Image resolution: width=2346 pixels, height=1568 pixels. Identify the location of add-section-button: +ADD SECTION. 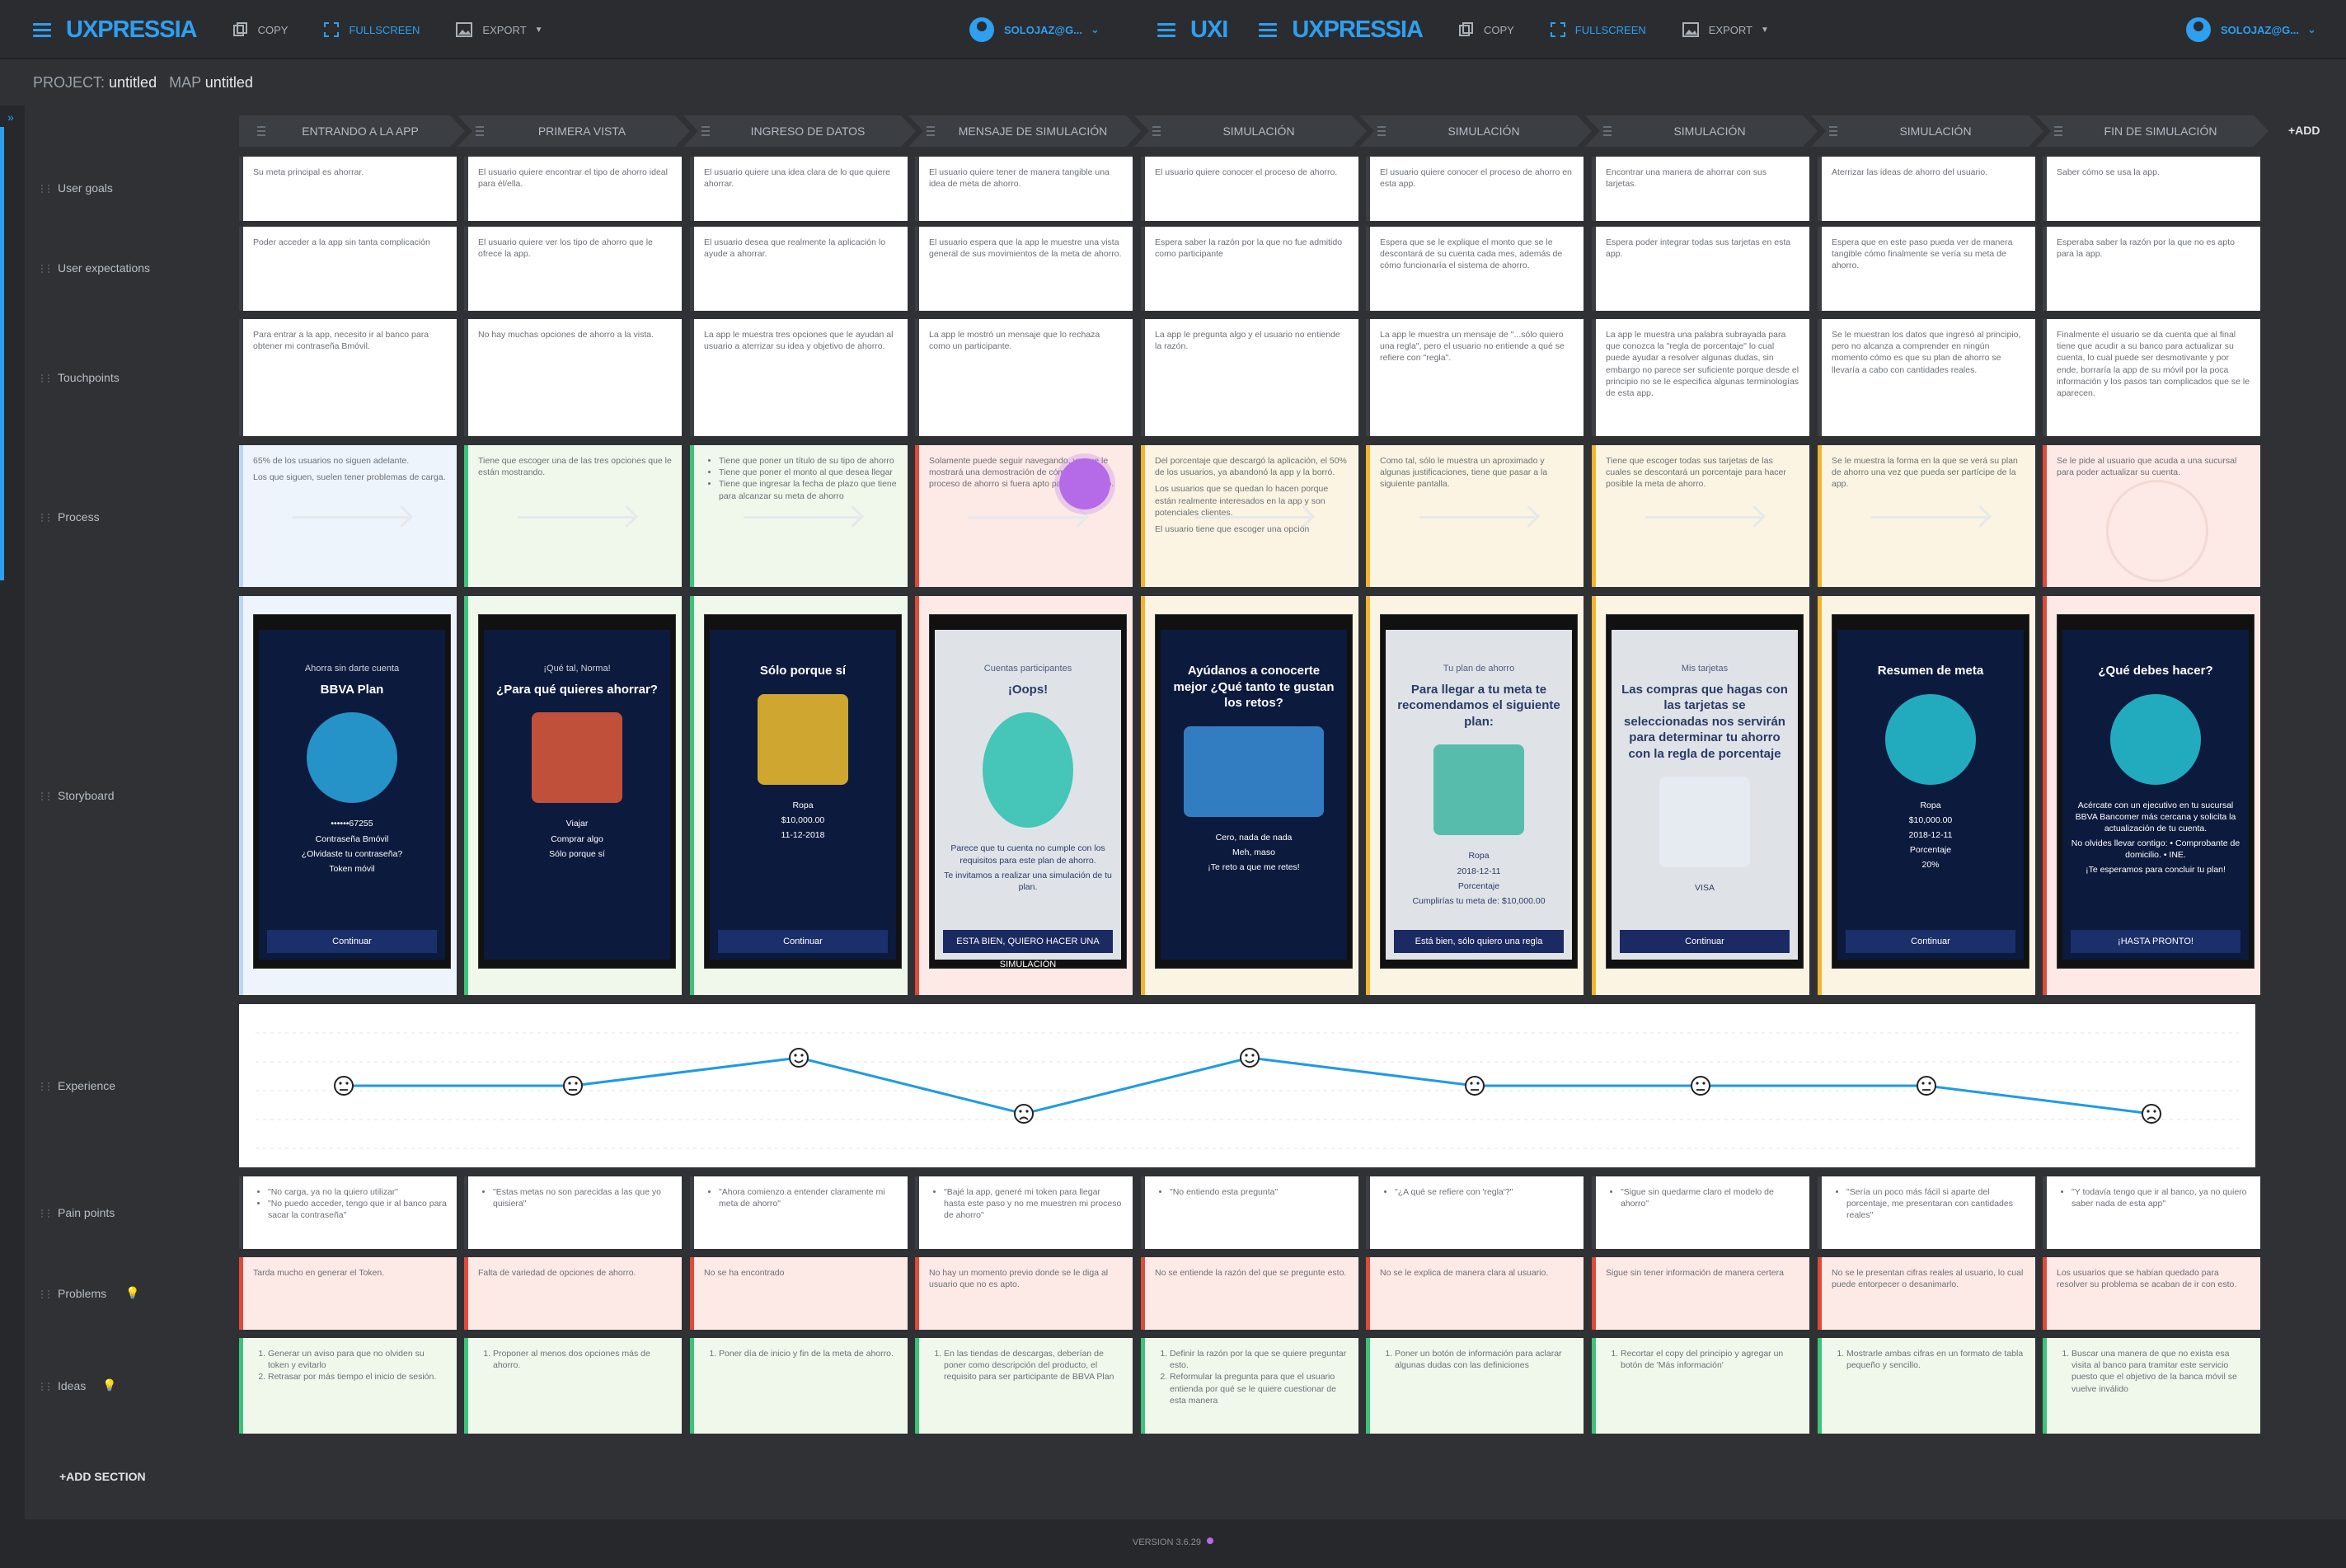
(102, 1476).